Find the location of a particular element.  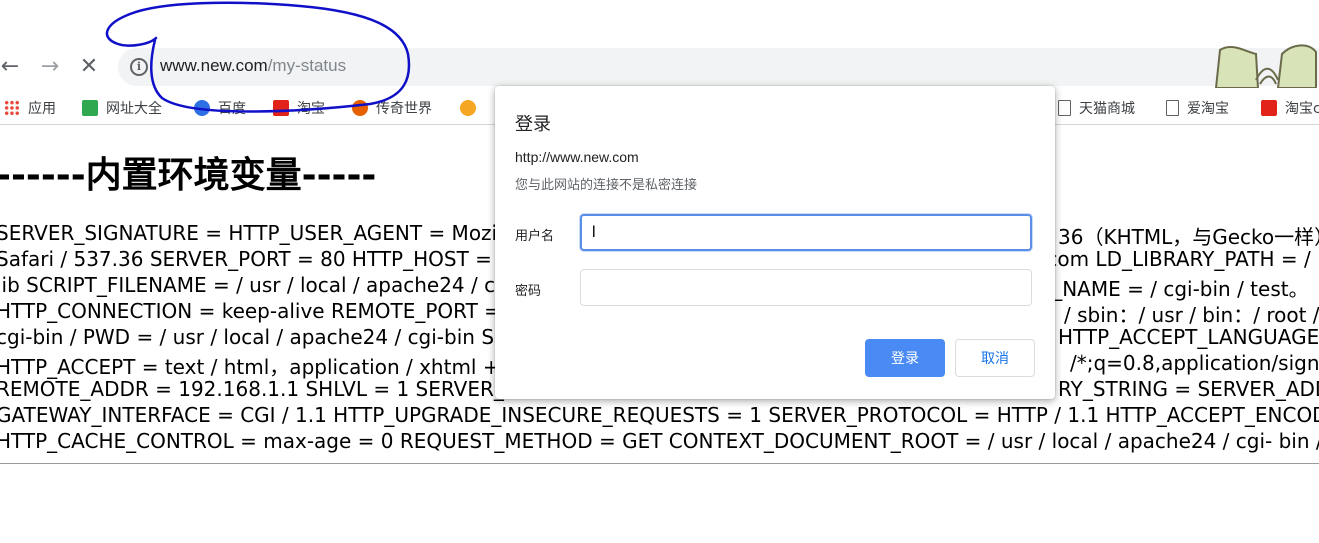

bookmark-ai-taobao: 爱淘宝 is located at coordinates (1197, 108).